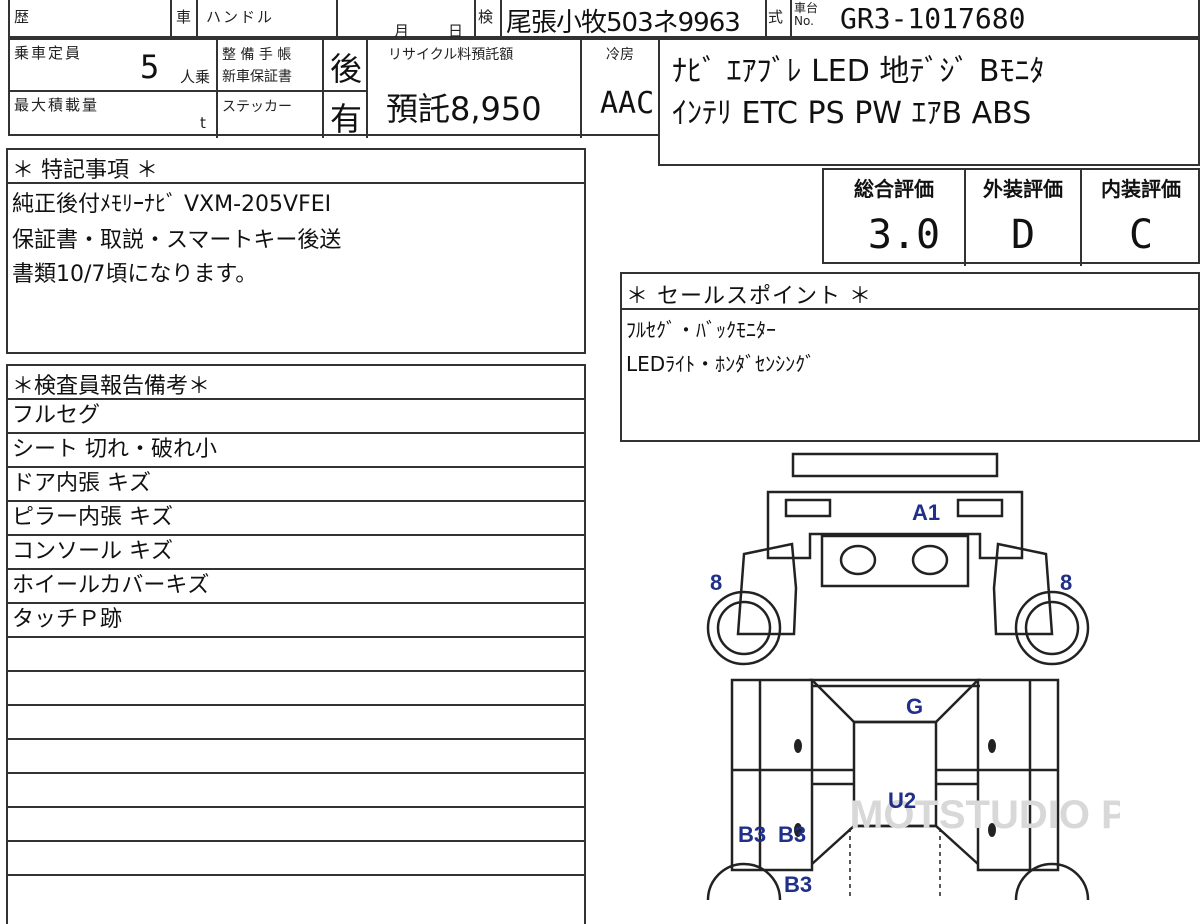  What do you see at coordinates (926, 512) in the screenshot?
I see `damage-mark-a1: A1` at bounding box center [926, 512].